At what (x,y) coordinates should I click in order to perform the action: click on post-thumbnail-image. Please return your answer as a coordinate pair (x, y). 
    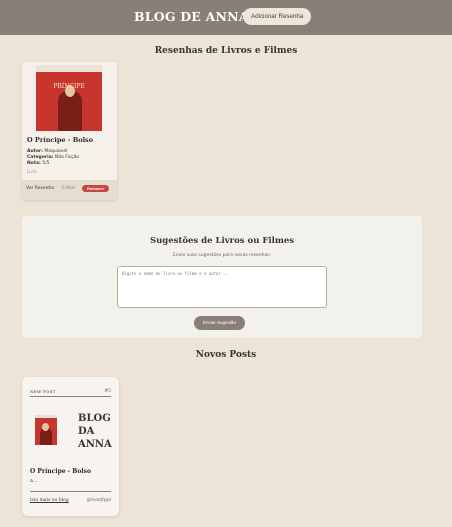
    Looking at the image, I should click on (46, 430).